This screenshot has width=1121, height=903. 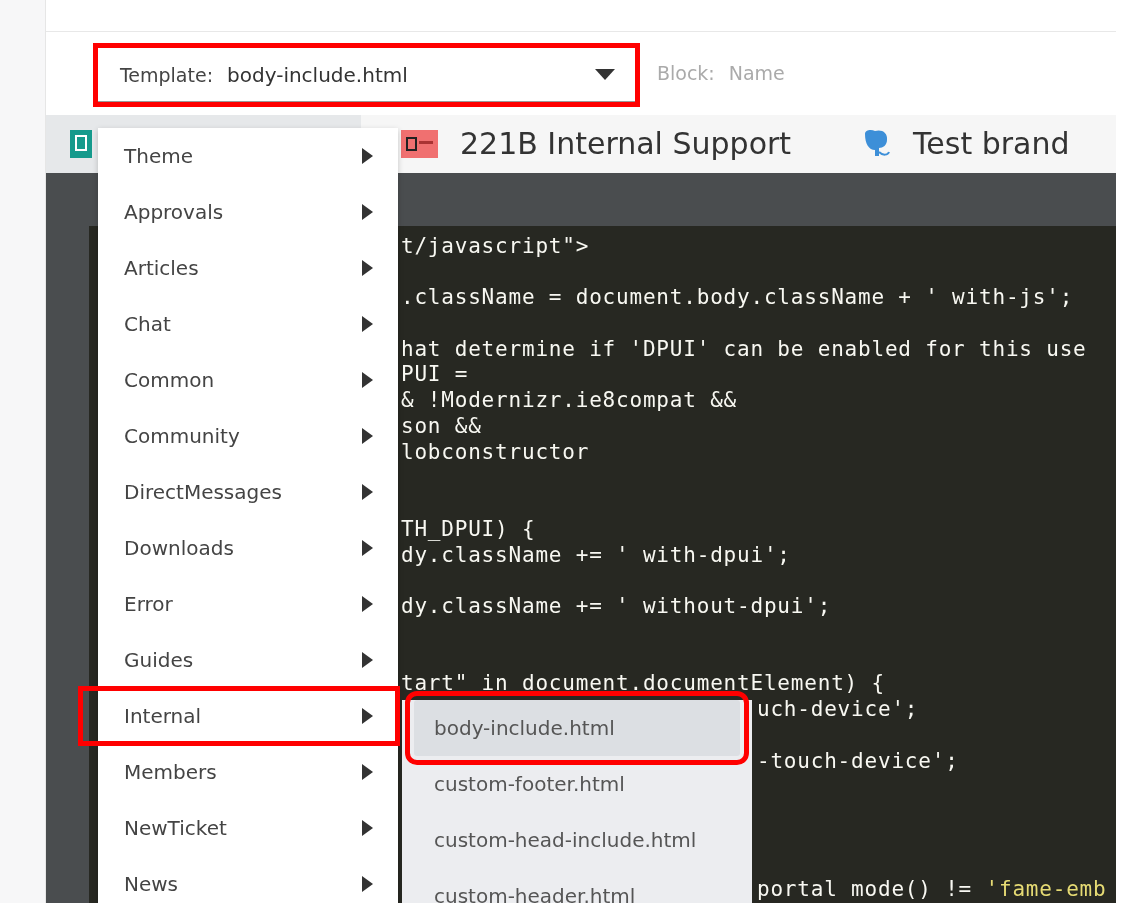 What do you see at coordinates (577, 784) in the screenshot?
I see `submenu-item: custom-footer.html` at bounding box center [577, 784].